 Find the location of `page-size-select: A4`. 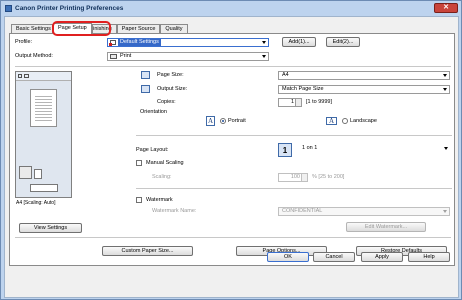

page-size-select: A4 is located at coordinates (364, 75).